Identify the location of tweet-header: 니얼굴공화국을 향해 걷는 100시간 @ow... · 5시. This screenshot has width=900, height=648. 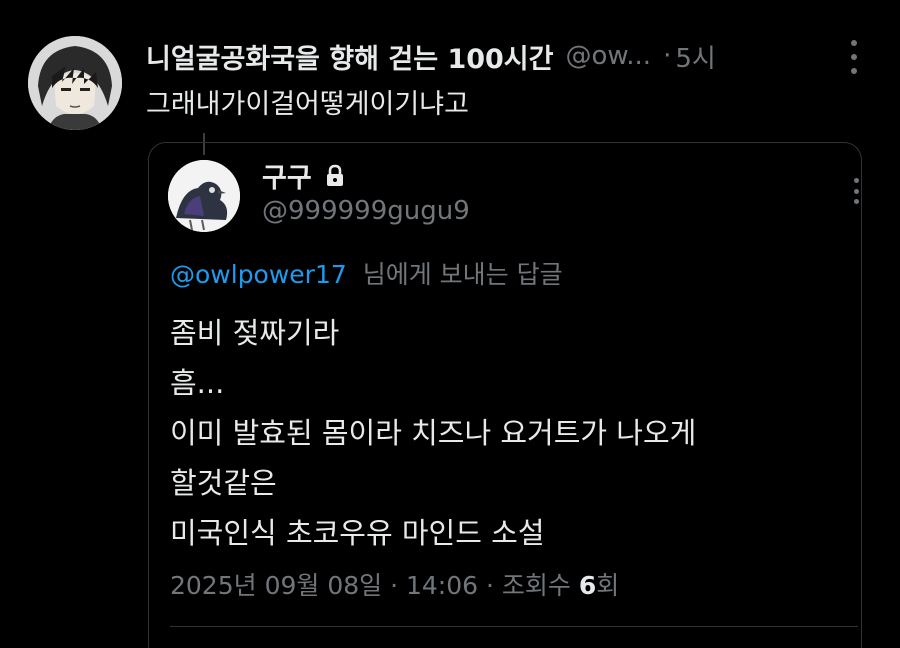
(511, 56).